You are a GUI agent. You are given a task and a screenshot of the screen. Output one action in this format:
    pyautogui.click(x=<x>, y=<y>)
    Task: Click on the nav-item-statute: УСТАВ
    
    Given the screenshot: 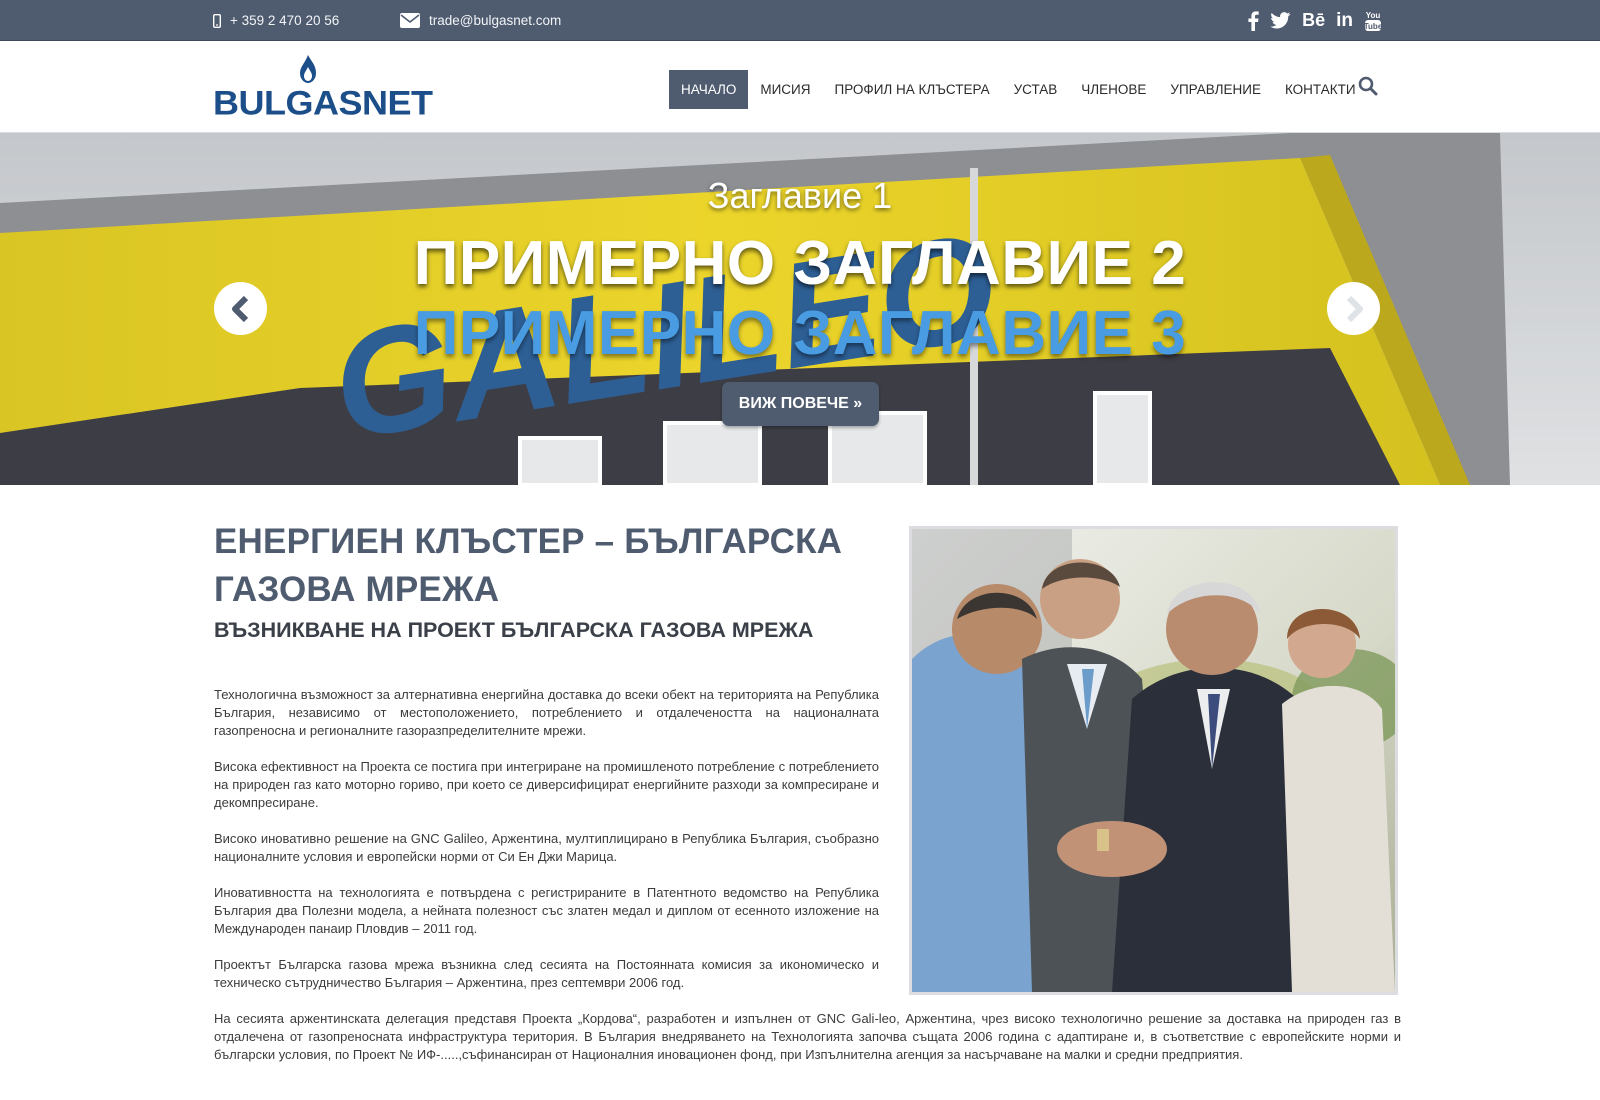 What is the action you would take?
    pyautogui.click(x=1036, y=89)
    